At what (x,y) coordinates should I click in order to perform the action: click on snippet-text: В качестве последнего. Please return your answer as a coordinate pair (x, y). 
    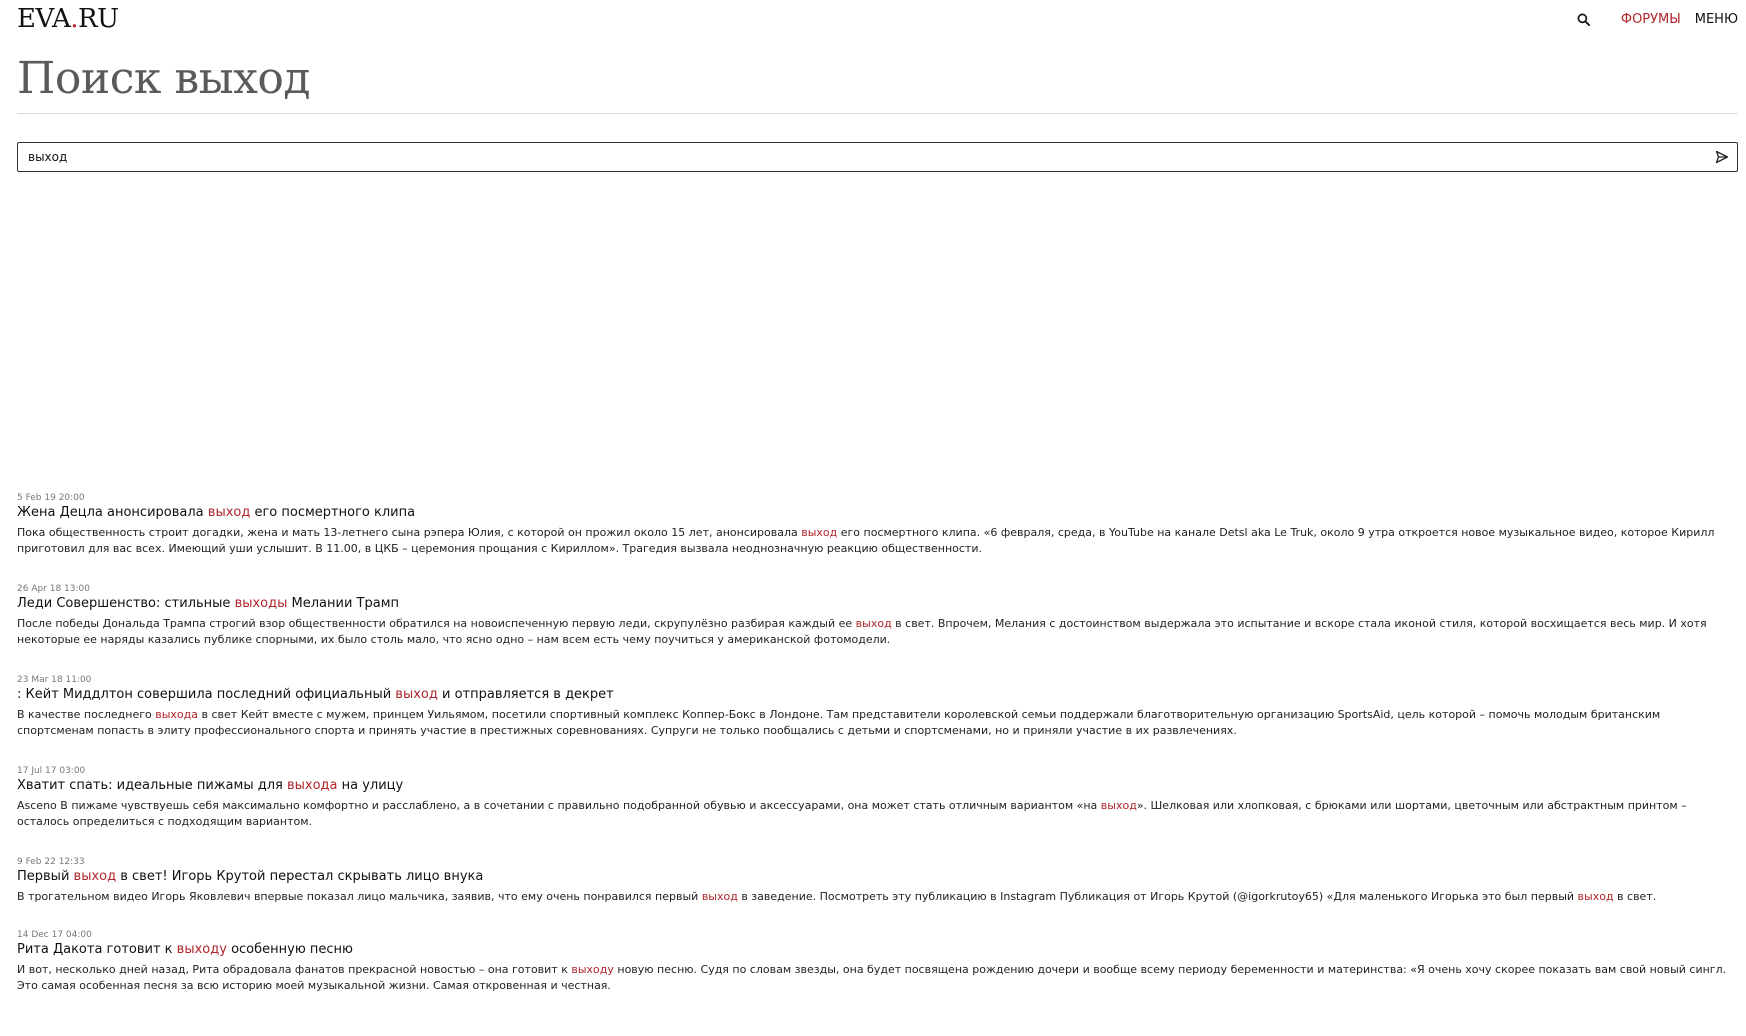
    Looking at the image, I should click on (86, 714).